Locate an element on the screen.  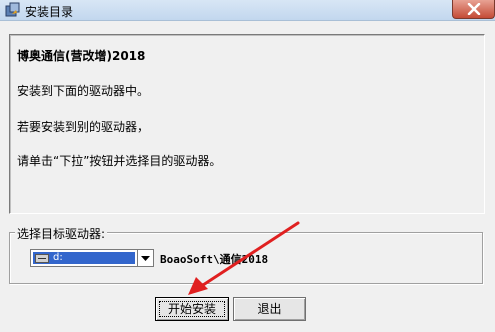
close-button is located at coordinates (473, 9).